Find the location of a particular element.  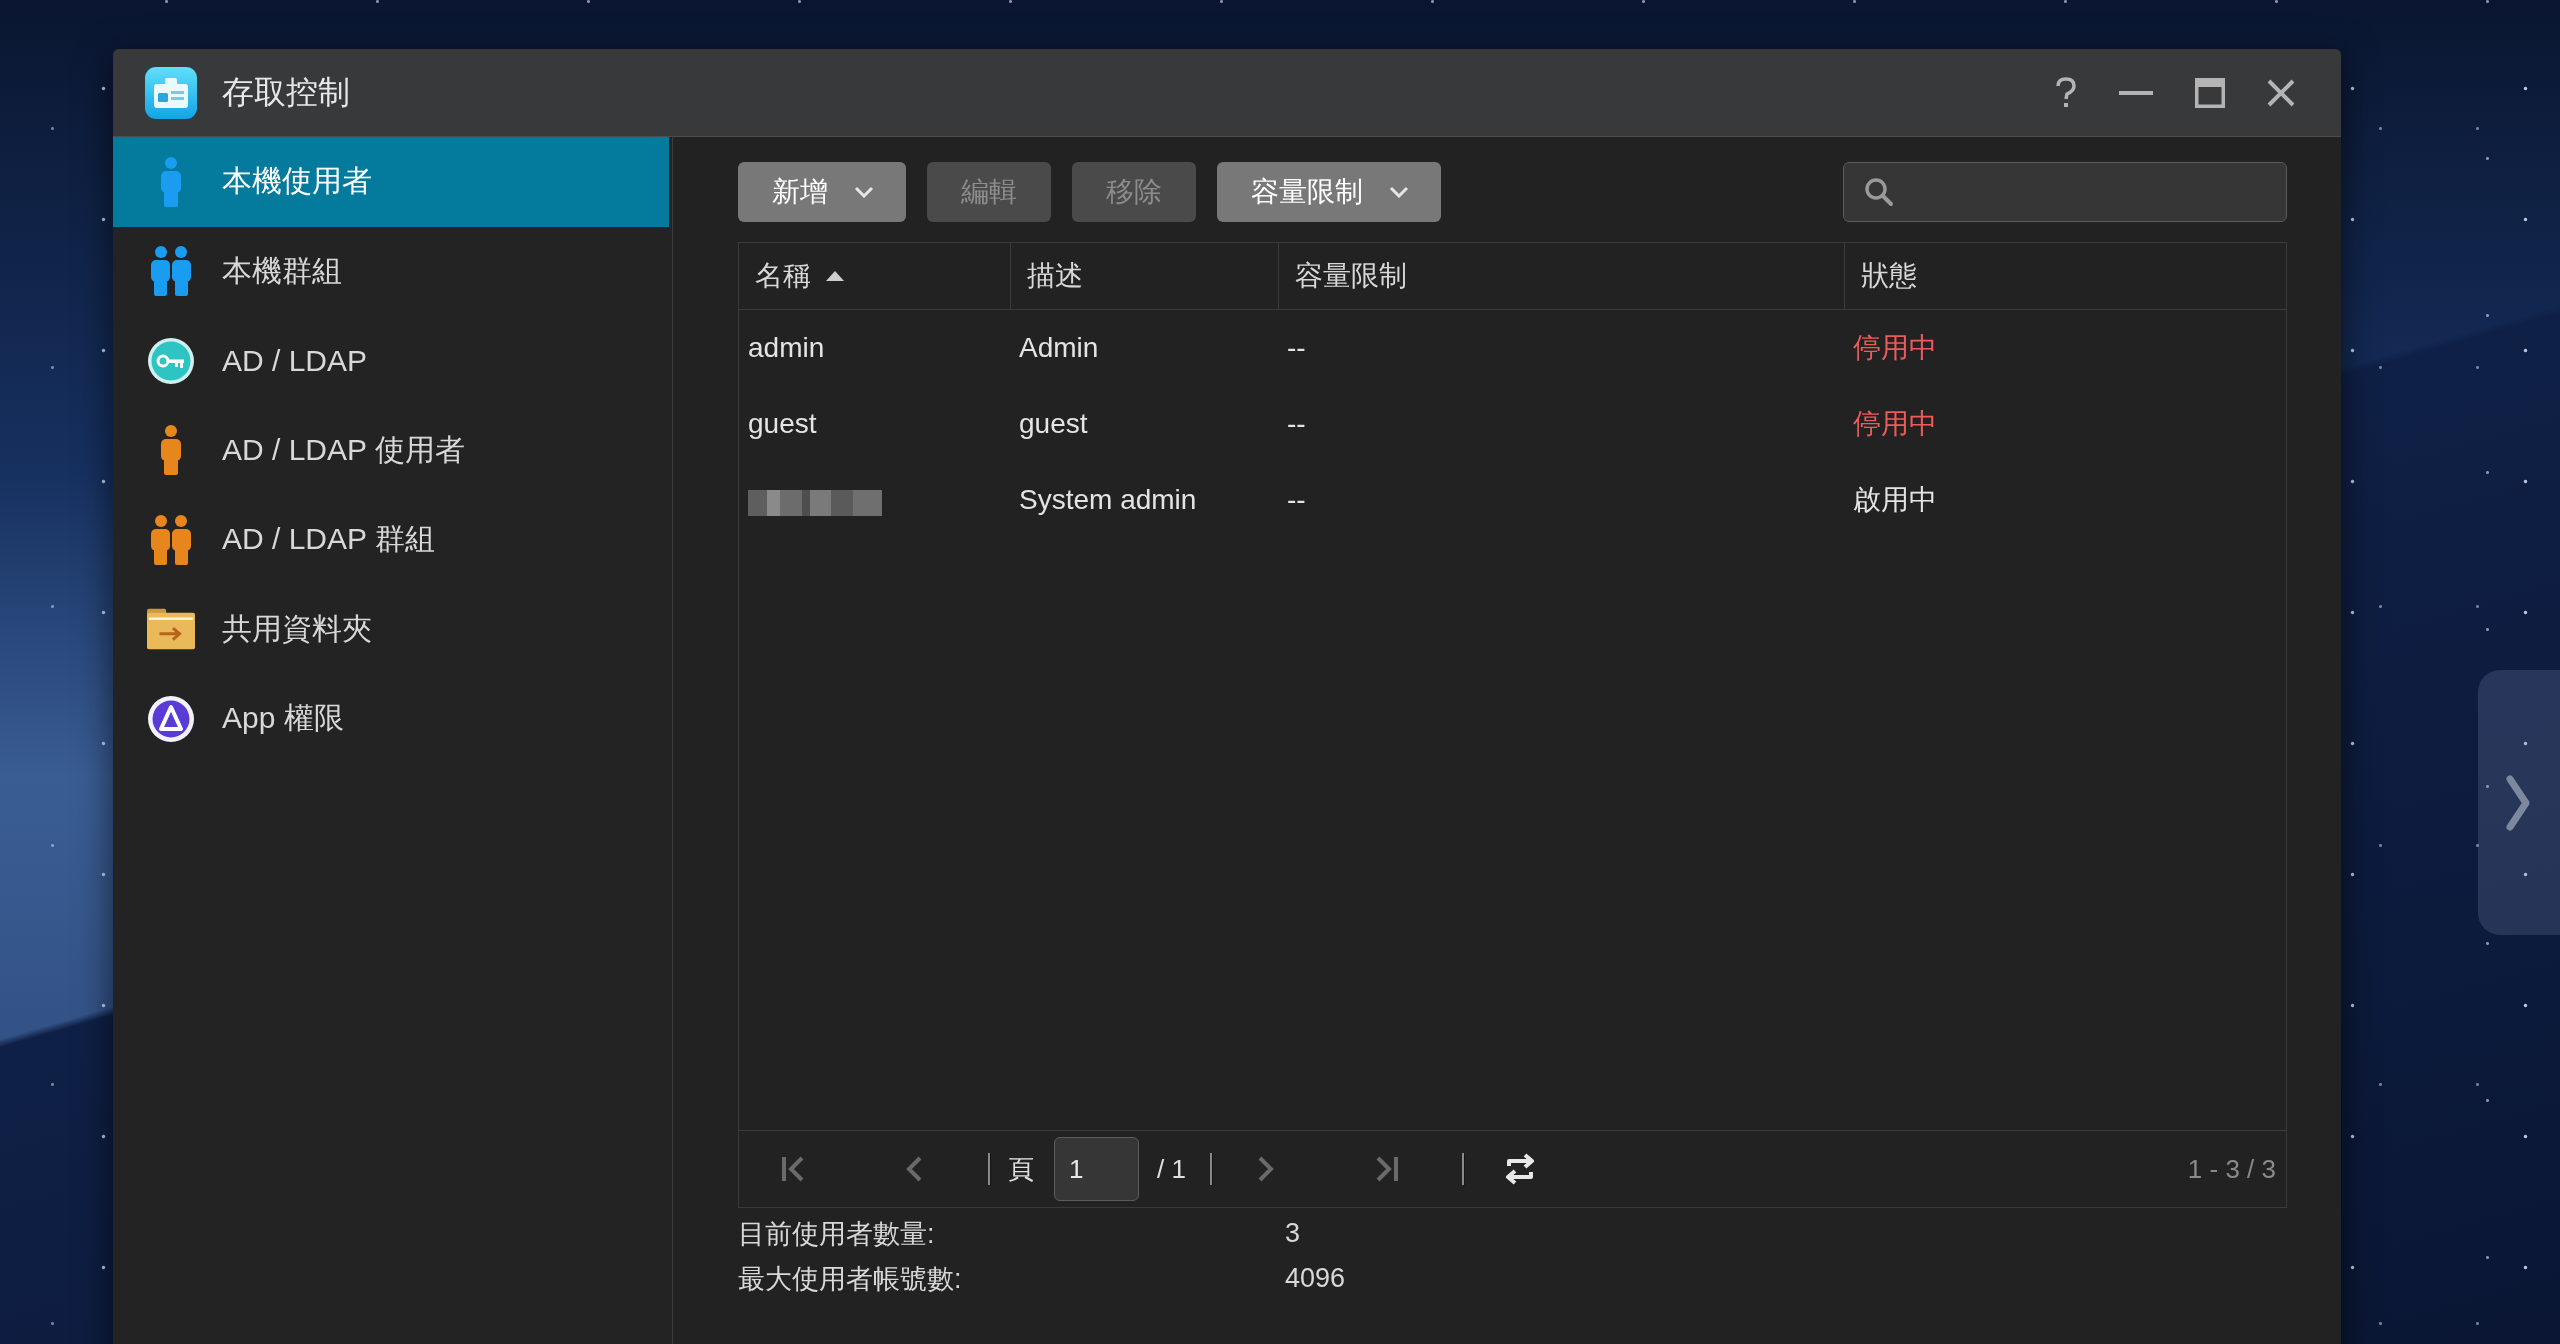

sidebar-item: AD / LDAP 群組 is located at coordinates (391, 540).